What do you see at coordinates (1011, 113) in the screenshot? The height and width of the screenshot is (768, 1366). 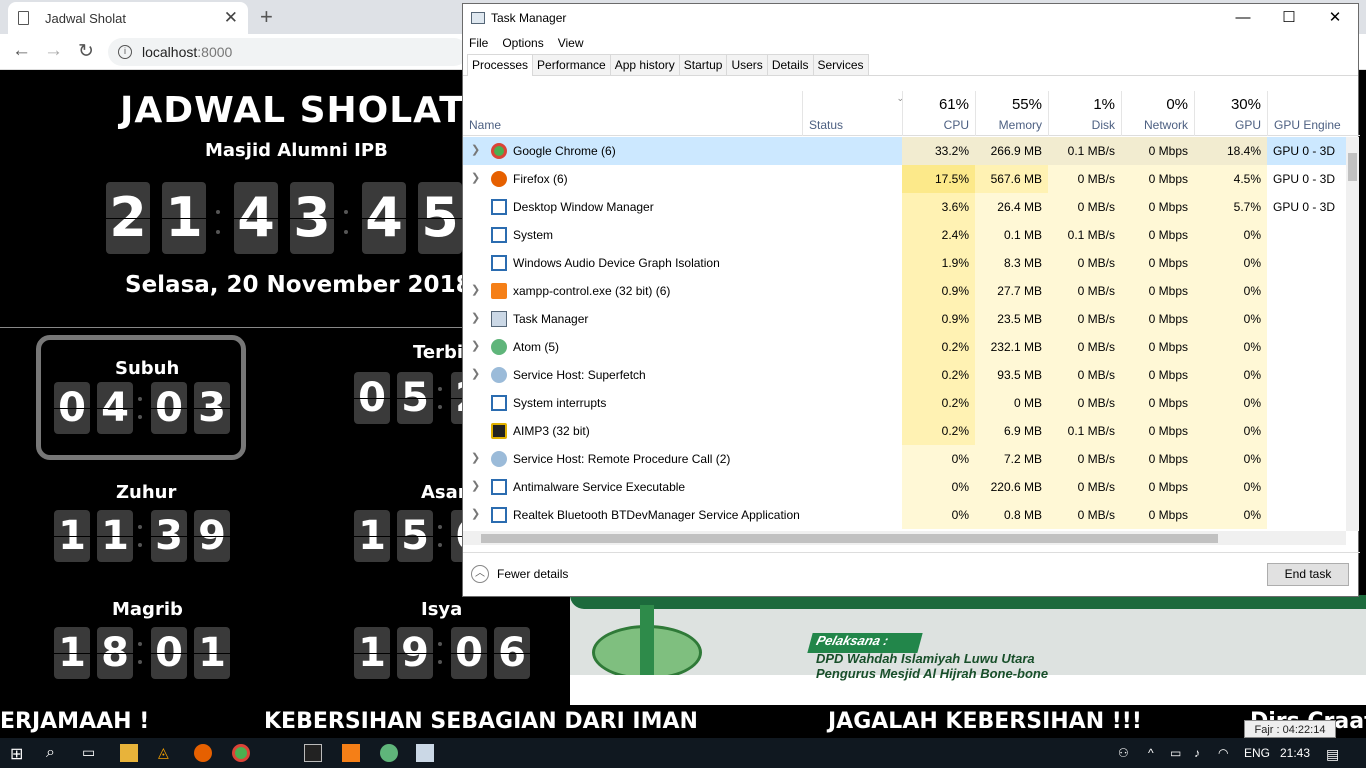 I see `col-memory: 55% Memory` at bounding box center [1011, 113].